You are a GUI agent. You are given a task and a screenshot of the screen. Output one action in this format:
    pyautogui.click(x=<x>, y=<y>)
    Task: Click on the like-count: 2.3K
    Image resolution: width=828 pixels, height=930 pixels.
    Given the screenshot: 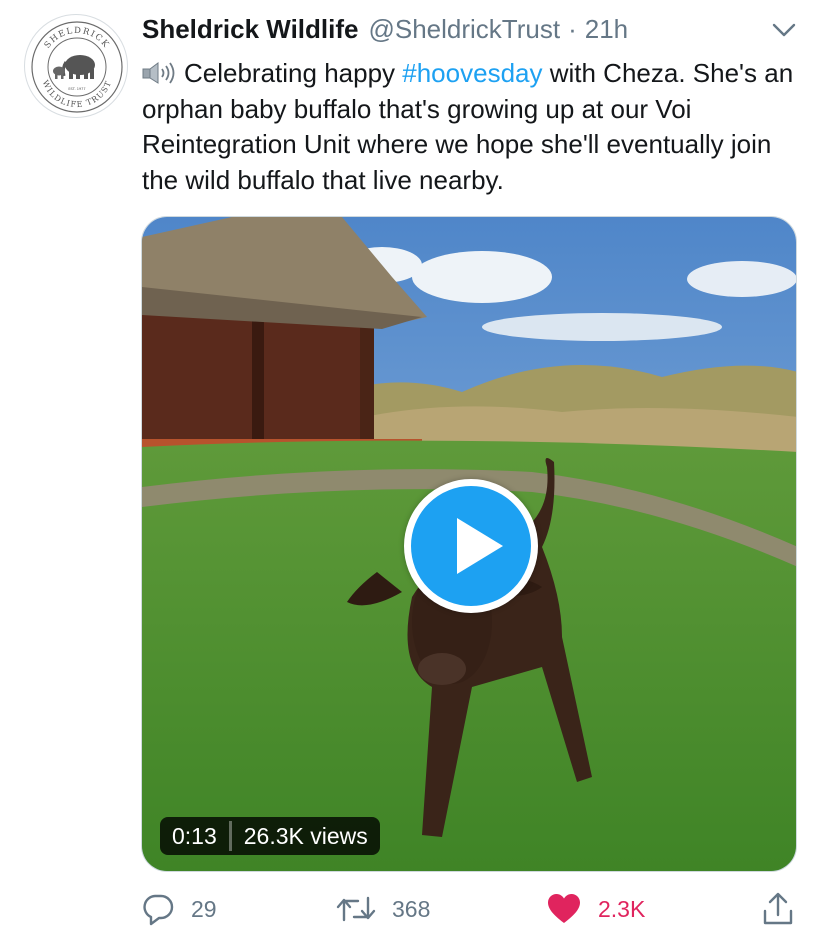 What is the action you would take?
    pyautogui.click(x=622, y=908)
    